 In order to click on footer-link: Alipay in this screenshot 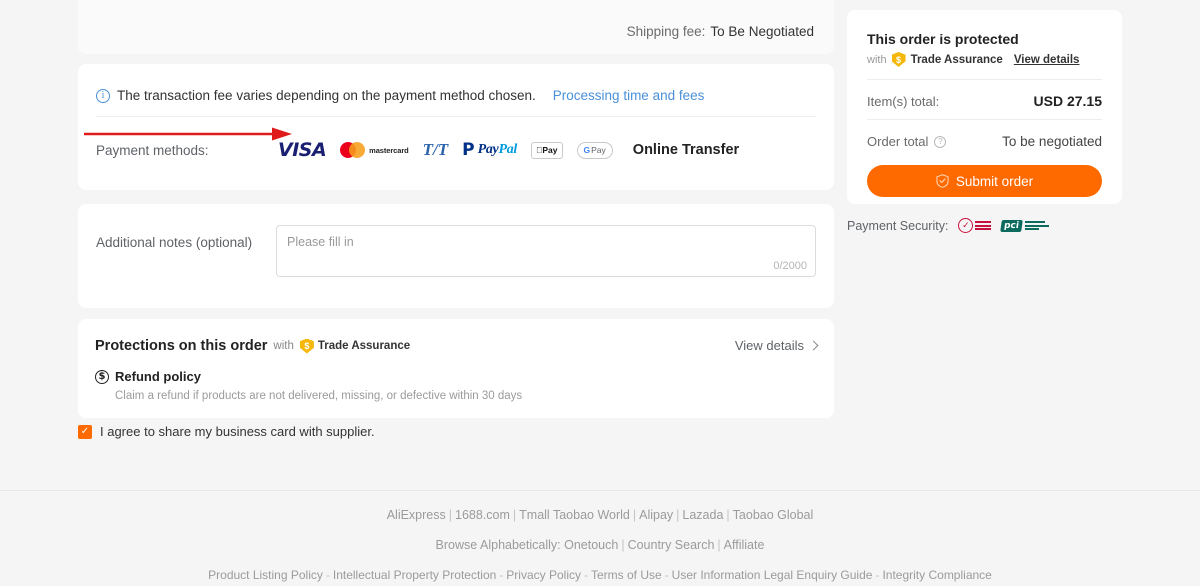, I will do `click(656, 515)`.